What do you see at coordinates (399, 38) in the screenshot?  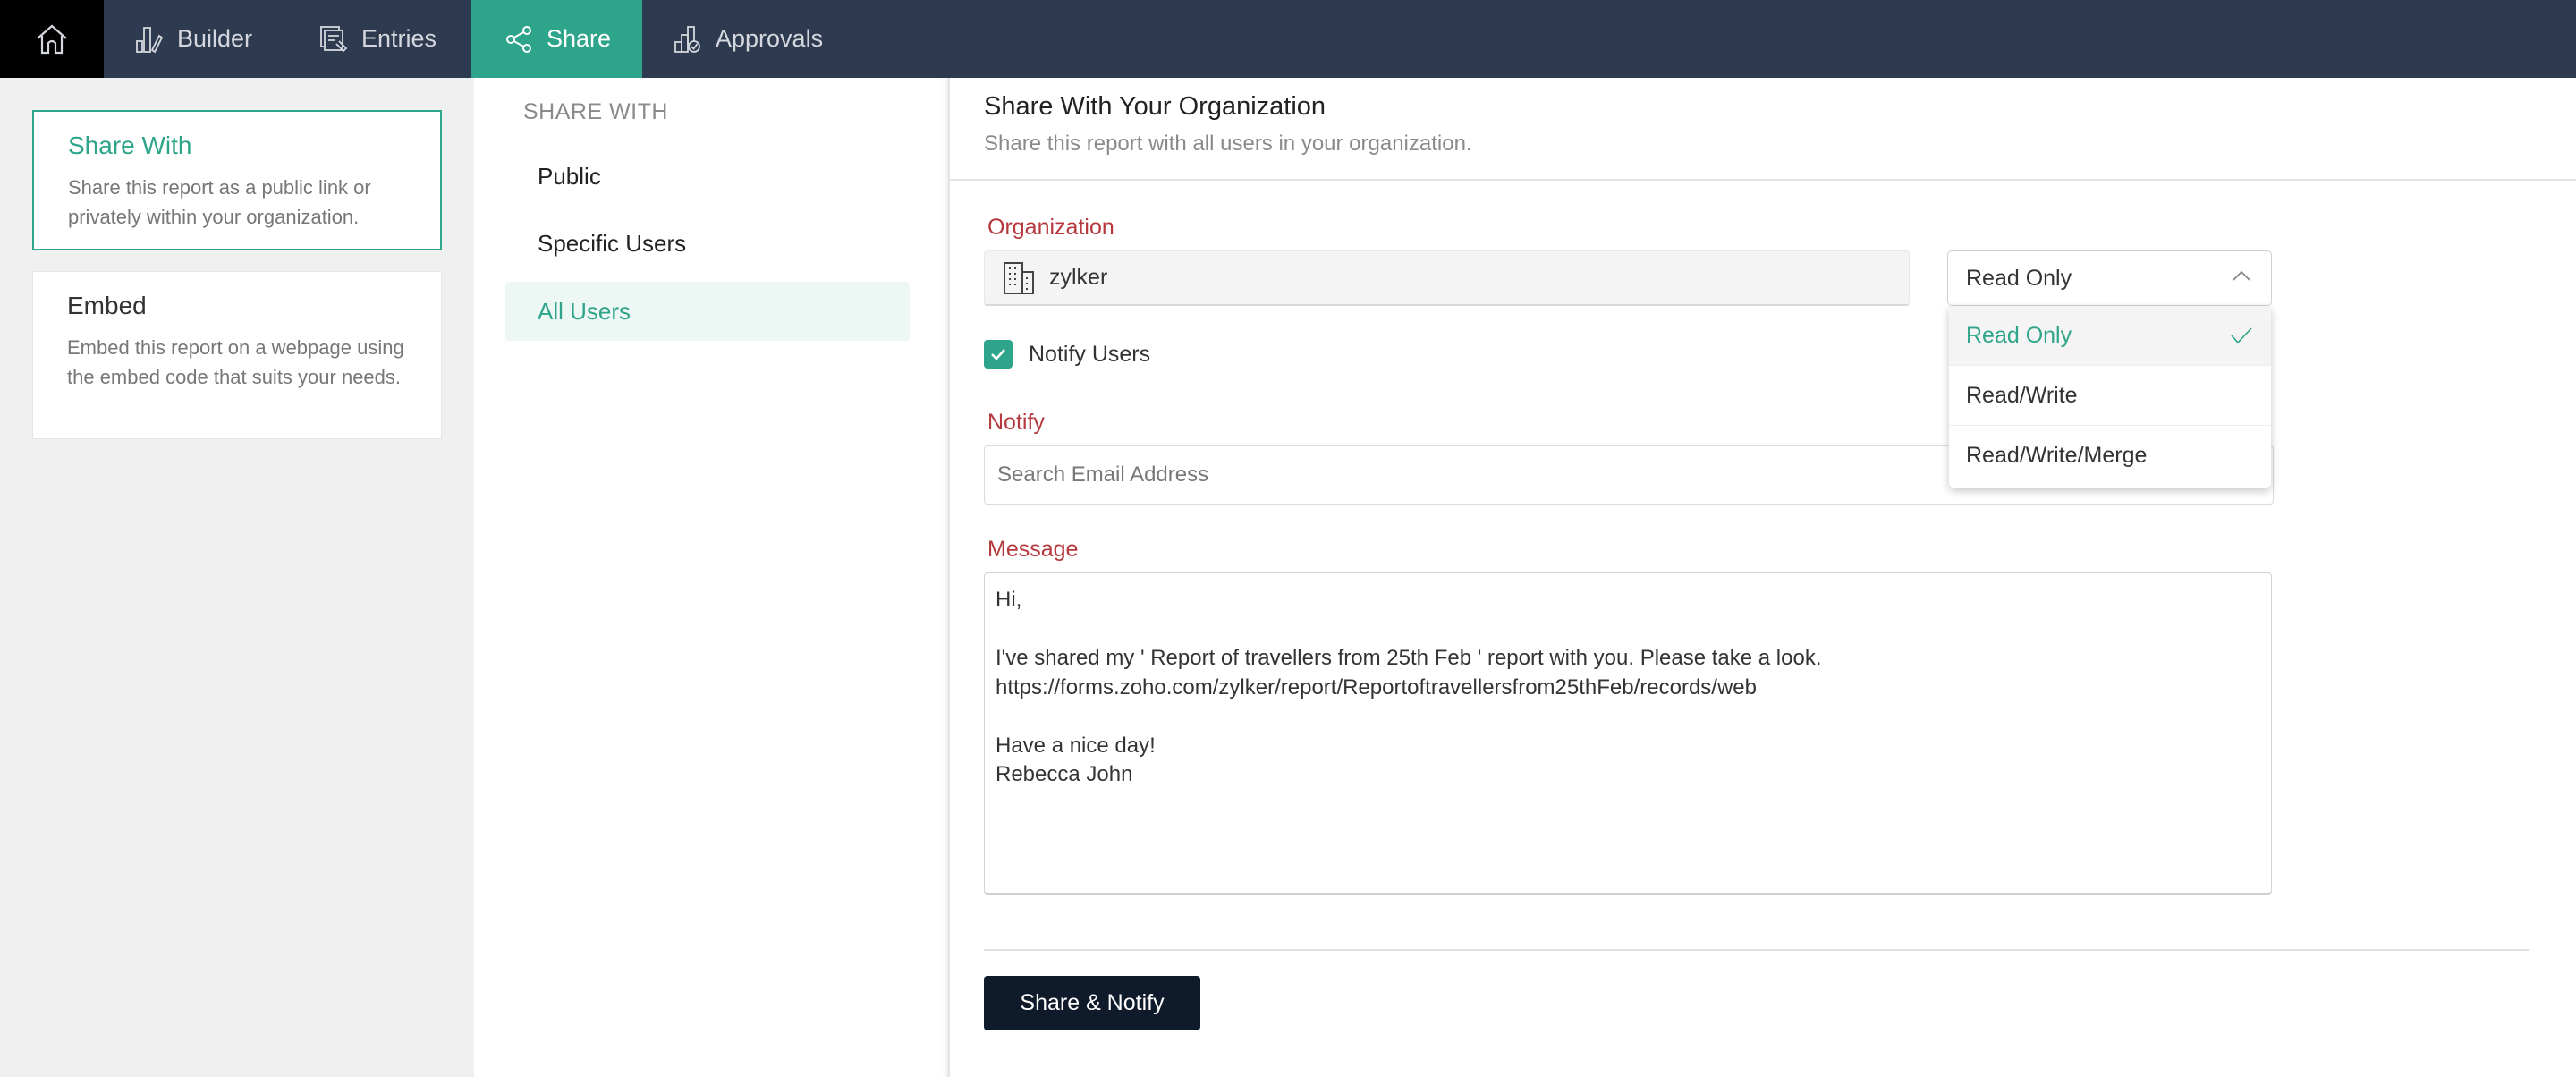 I see `tab-entries-label: Entries` at bounding box center [399, 38].